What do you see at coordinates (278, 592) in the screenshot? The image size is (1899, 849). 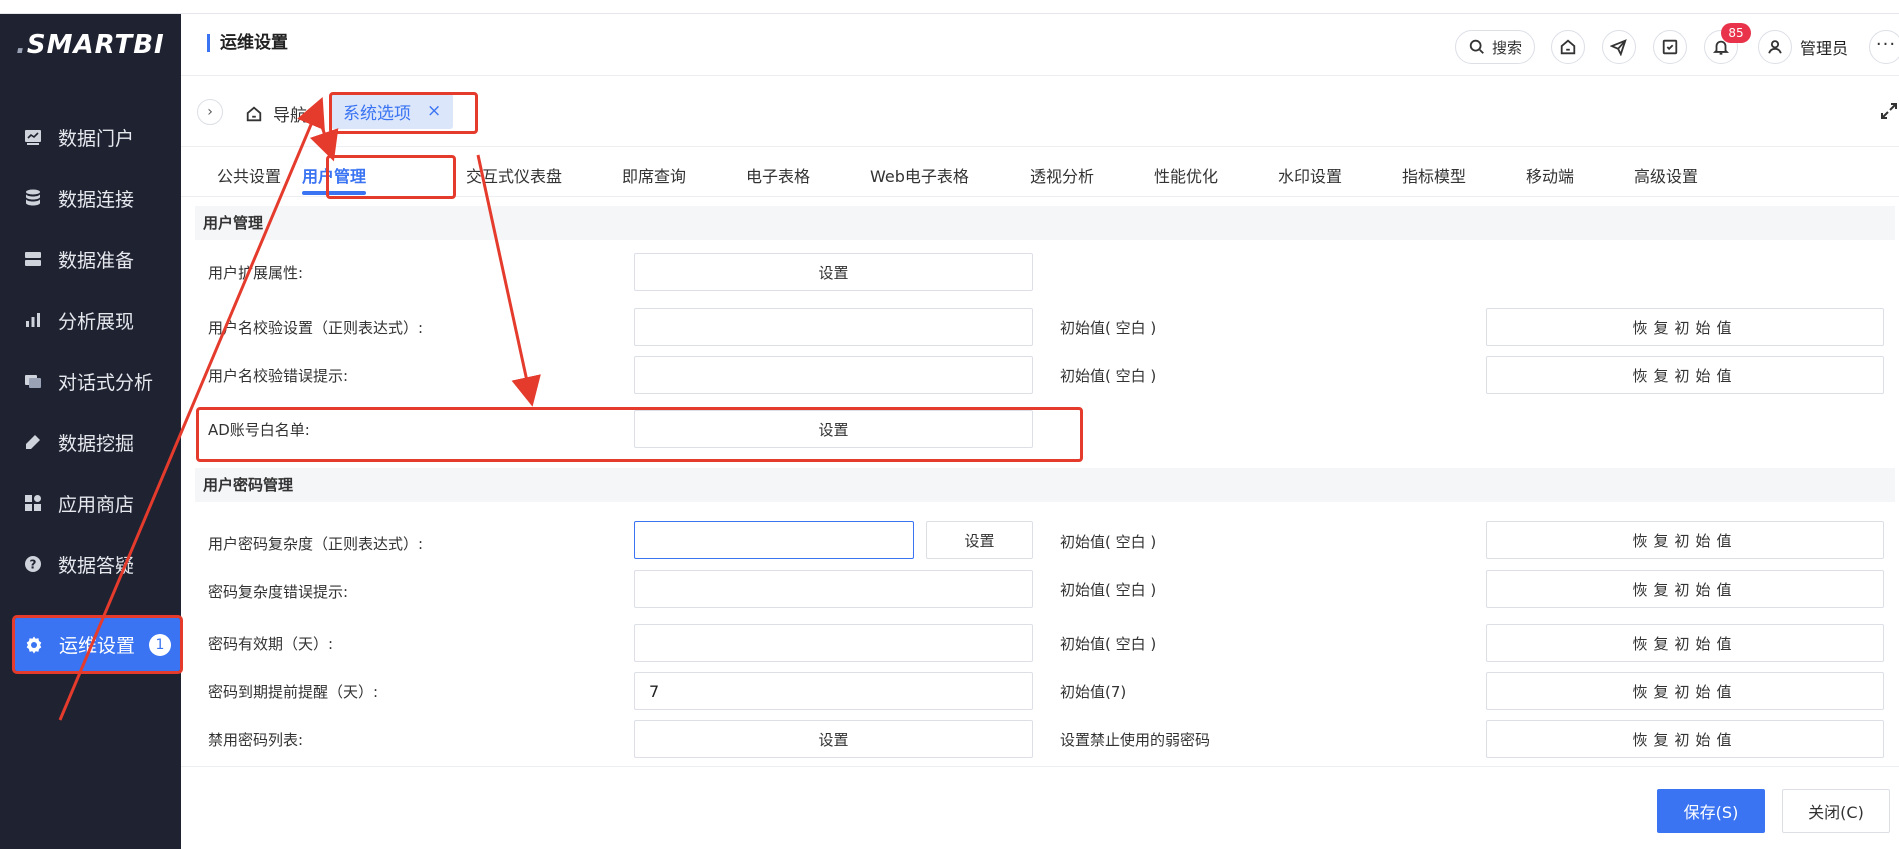 I see `pwd-error-label: 密码复杂度错误提示:` at bounding box center [278, 592].